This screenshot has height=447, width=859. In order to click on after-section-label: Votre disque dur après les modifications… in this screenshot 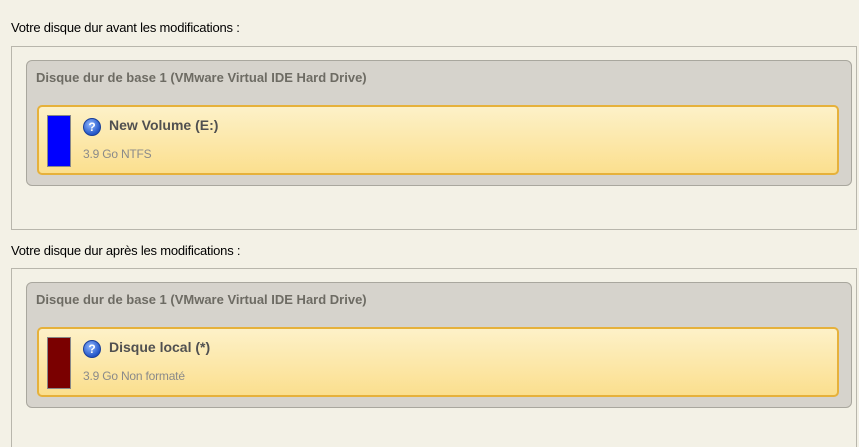, I will do `click(126, 250)`.